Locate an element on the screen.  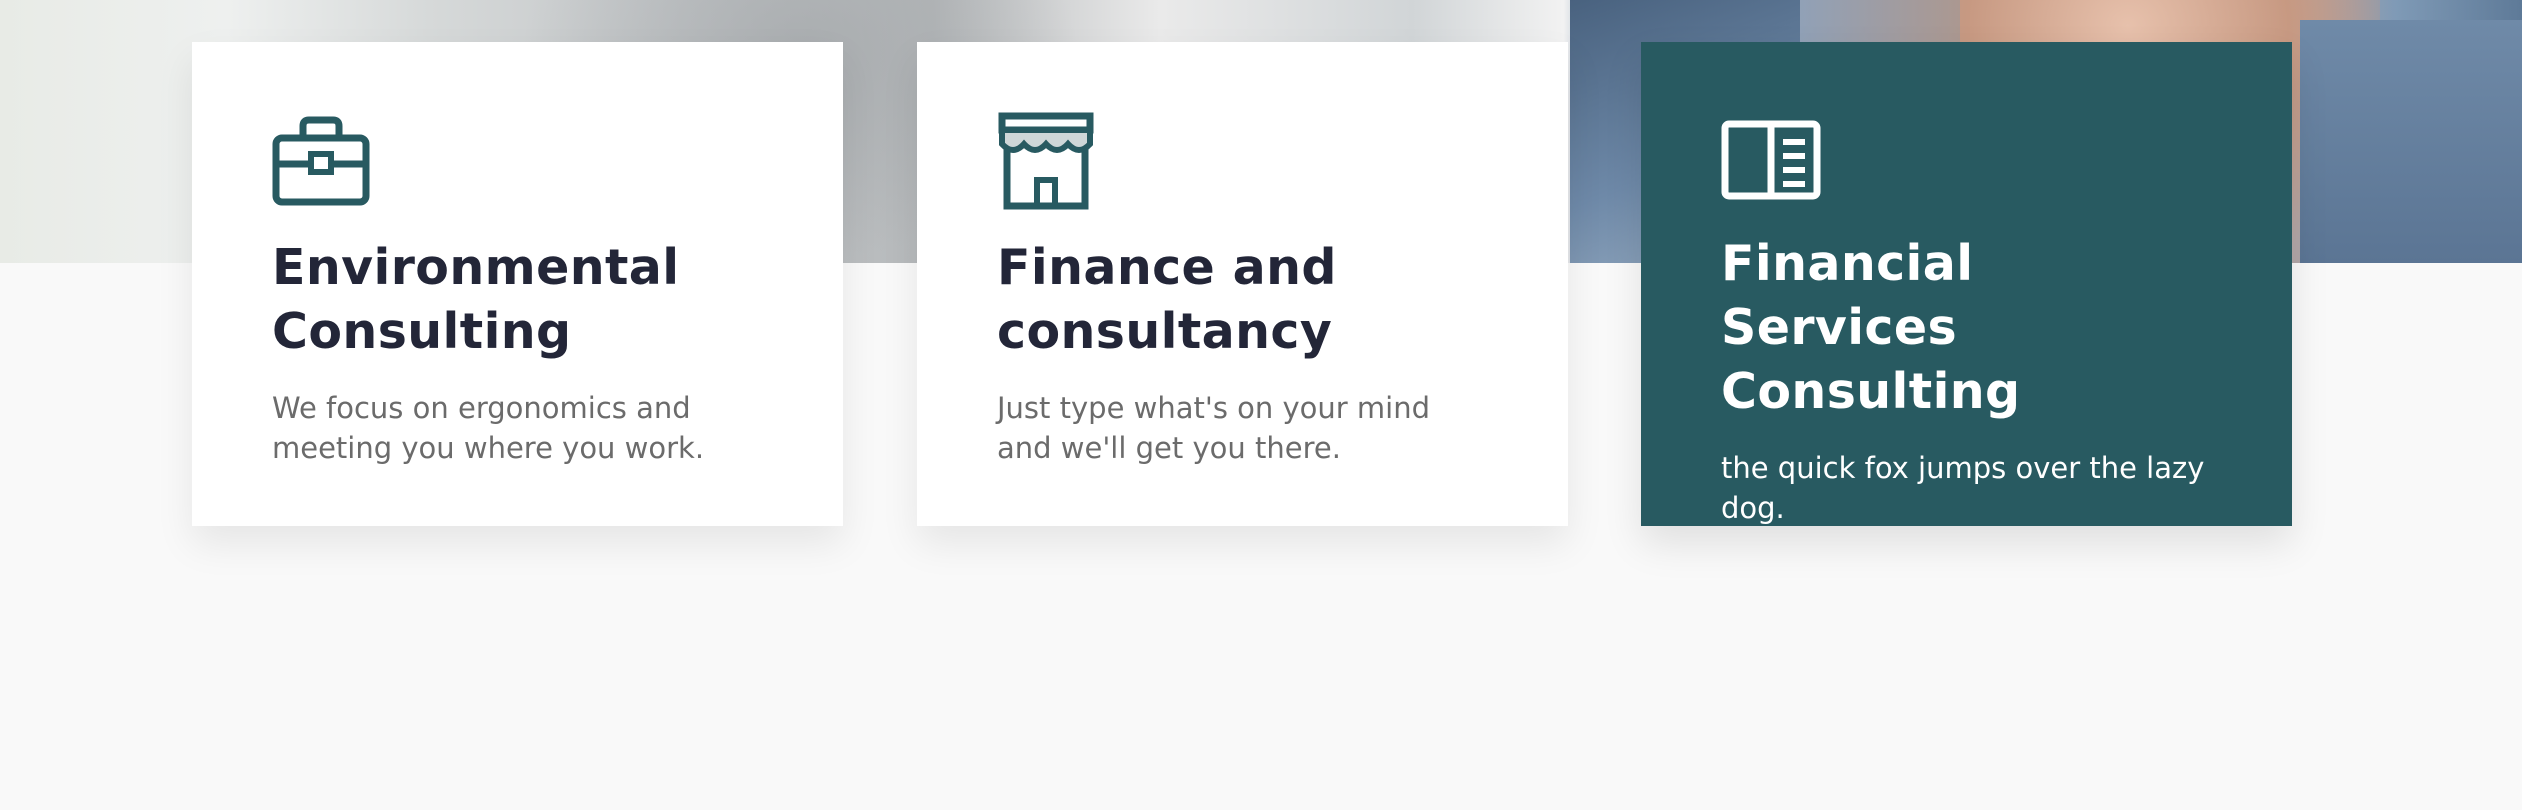
storefront-icon is located at coordinates (1046, 161).